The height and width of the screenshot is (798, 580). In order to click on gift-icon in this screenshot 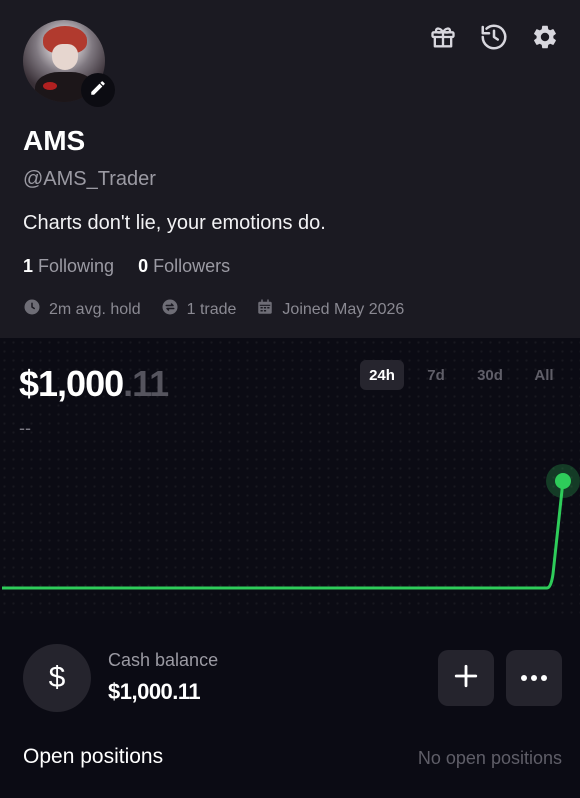, I will do `click(443, 39)`.